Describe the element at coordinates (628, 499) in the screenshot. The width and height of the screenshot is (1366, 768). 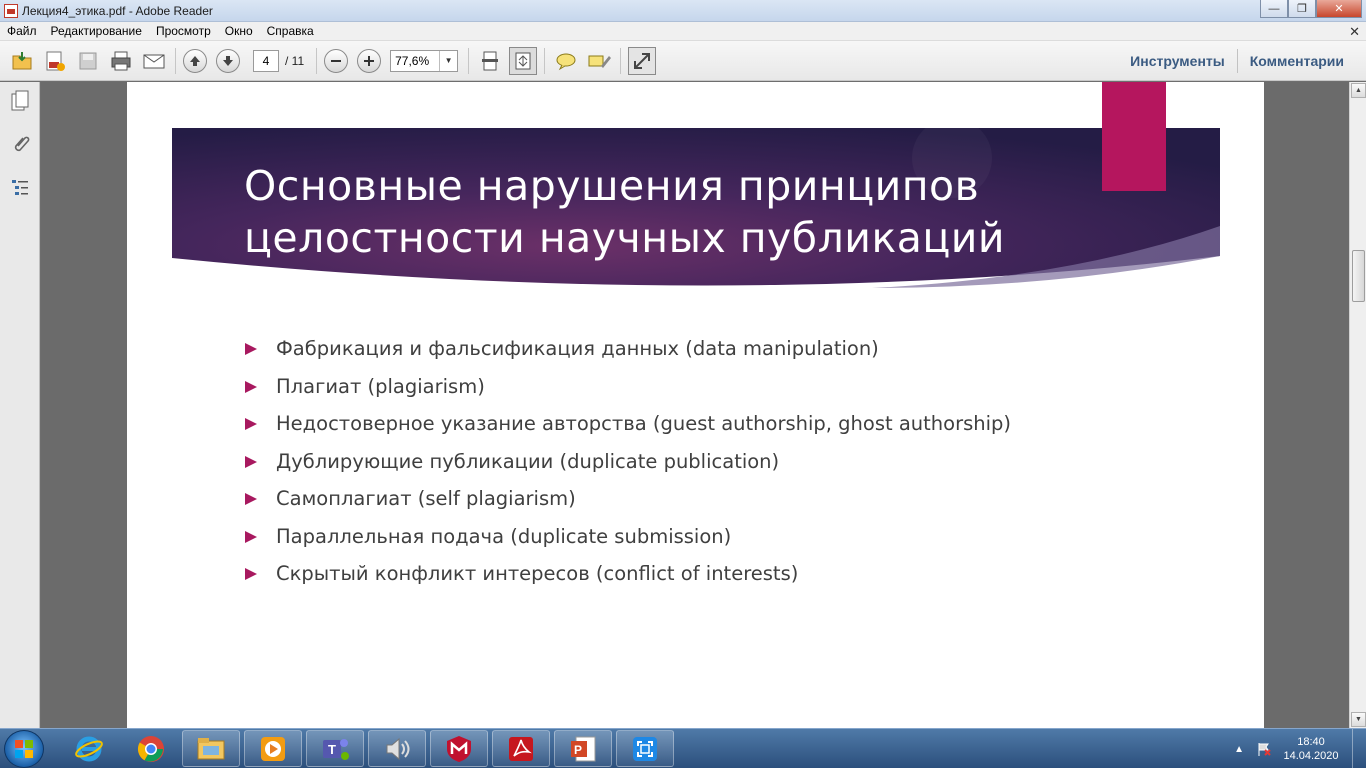
I see `bullet-item: Самоплагиат (self plagiarism)` at that location.